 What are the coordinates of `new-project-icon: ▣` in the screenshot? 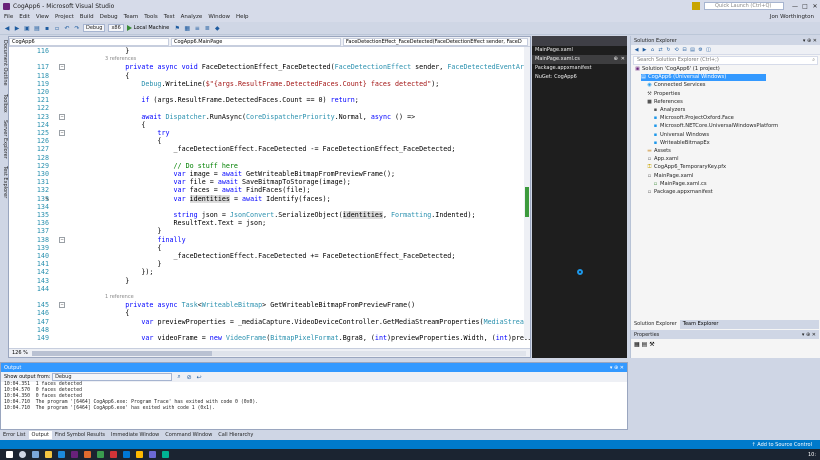 It's located at (27, 28).